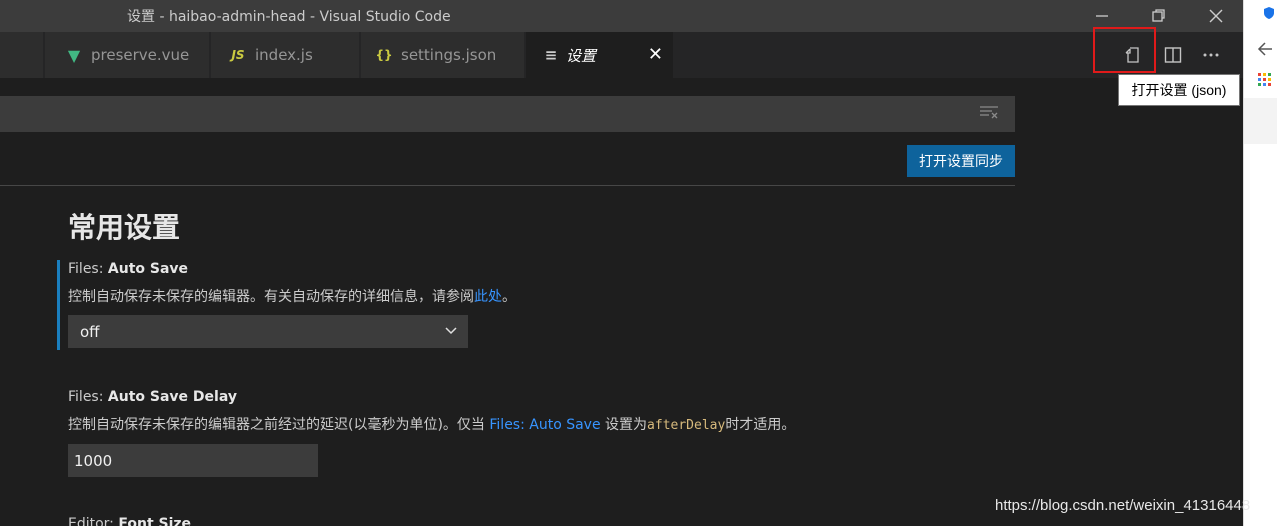 The height and width of the screenshot is (526, 1277). What do you see at coordinates (238, 55) in the screenshot?
I see `js-icon: JS` at bounding box center [238, 55].